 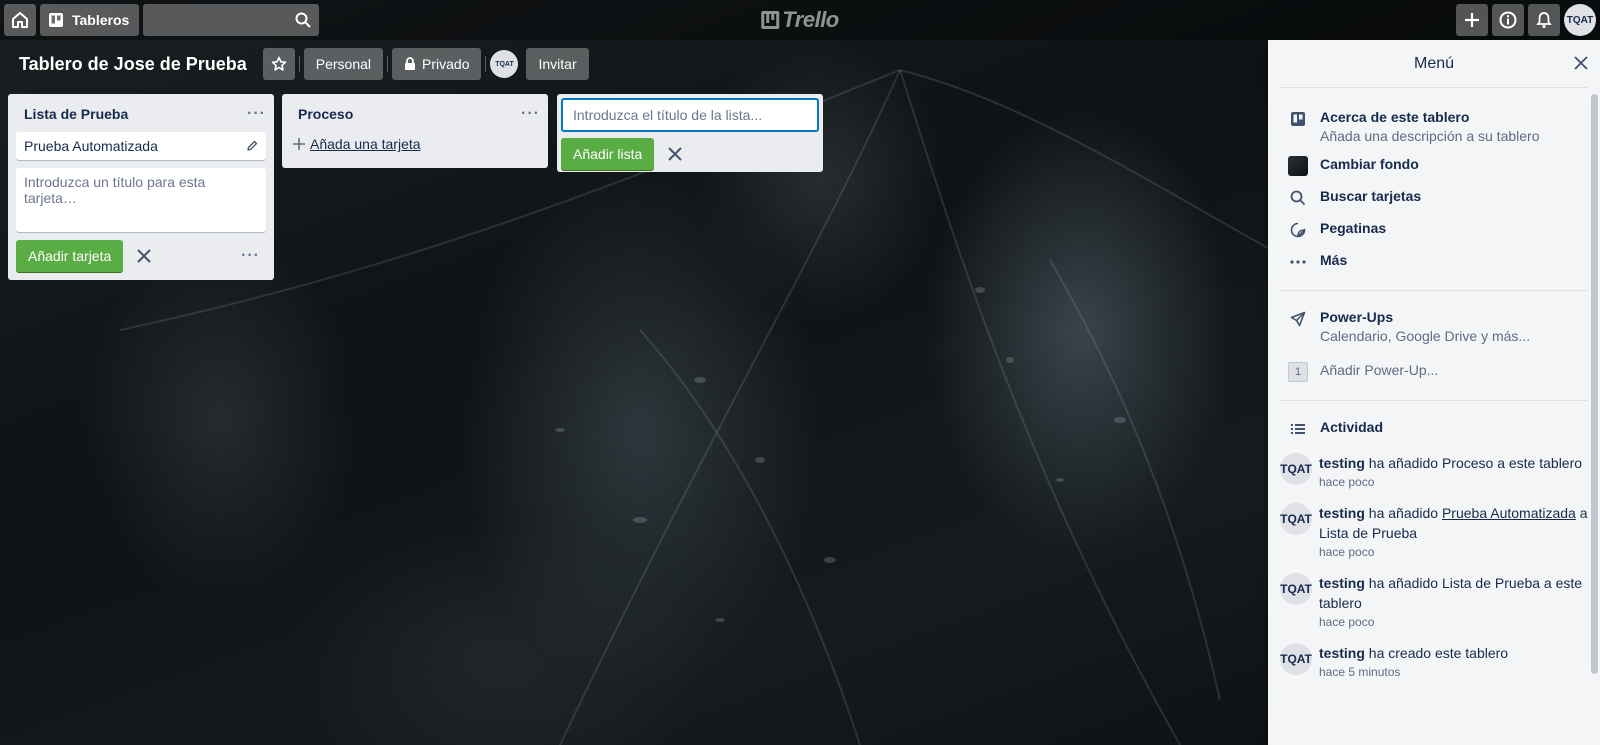 I want to click on card: Prueba Automatizada, so click(x=141, y=146).